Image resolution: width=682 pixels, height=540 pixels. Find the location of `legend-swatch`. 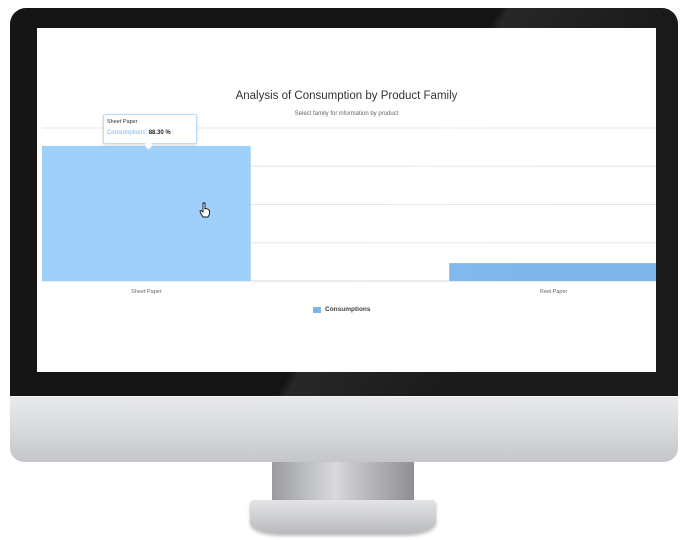

legend-swatch is located at coordinates (317, 309).